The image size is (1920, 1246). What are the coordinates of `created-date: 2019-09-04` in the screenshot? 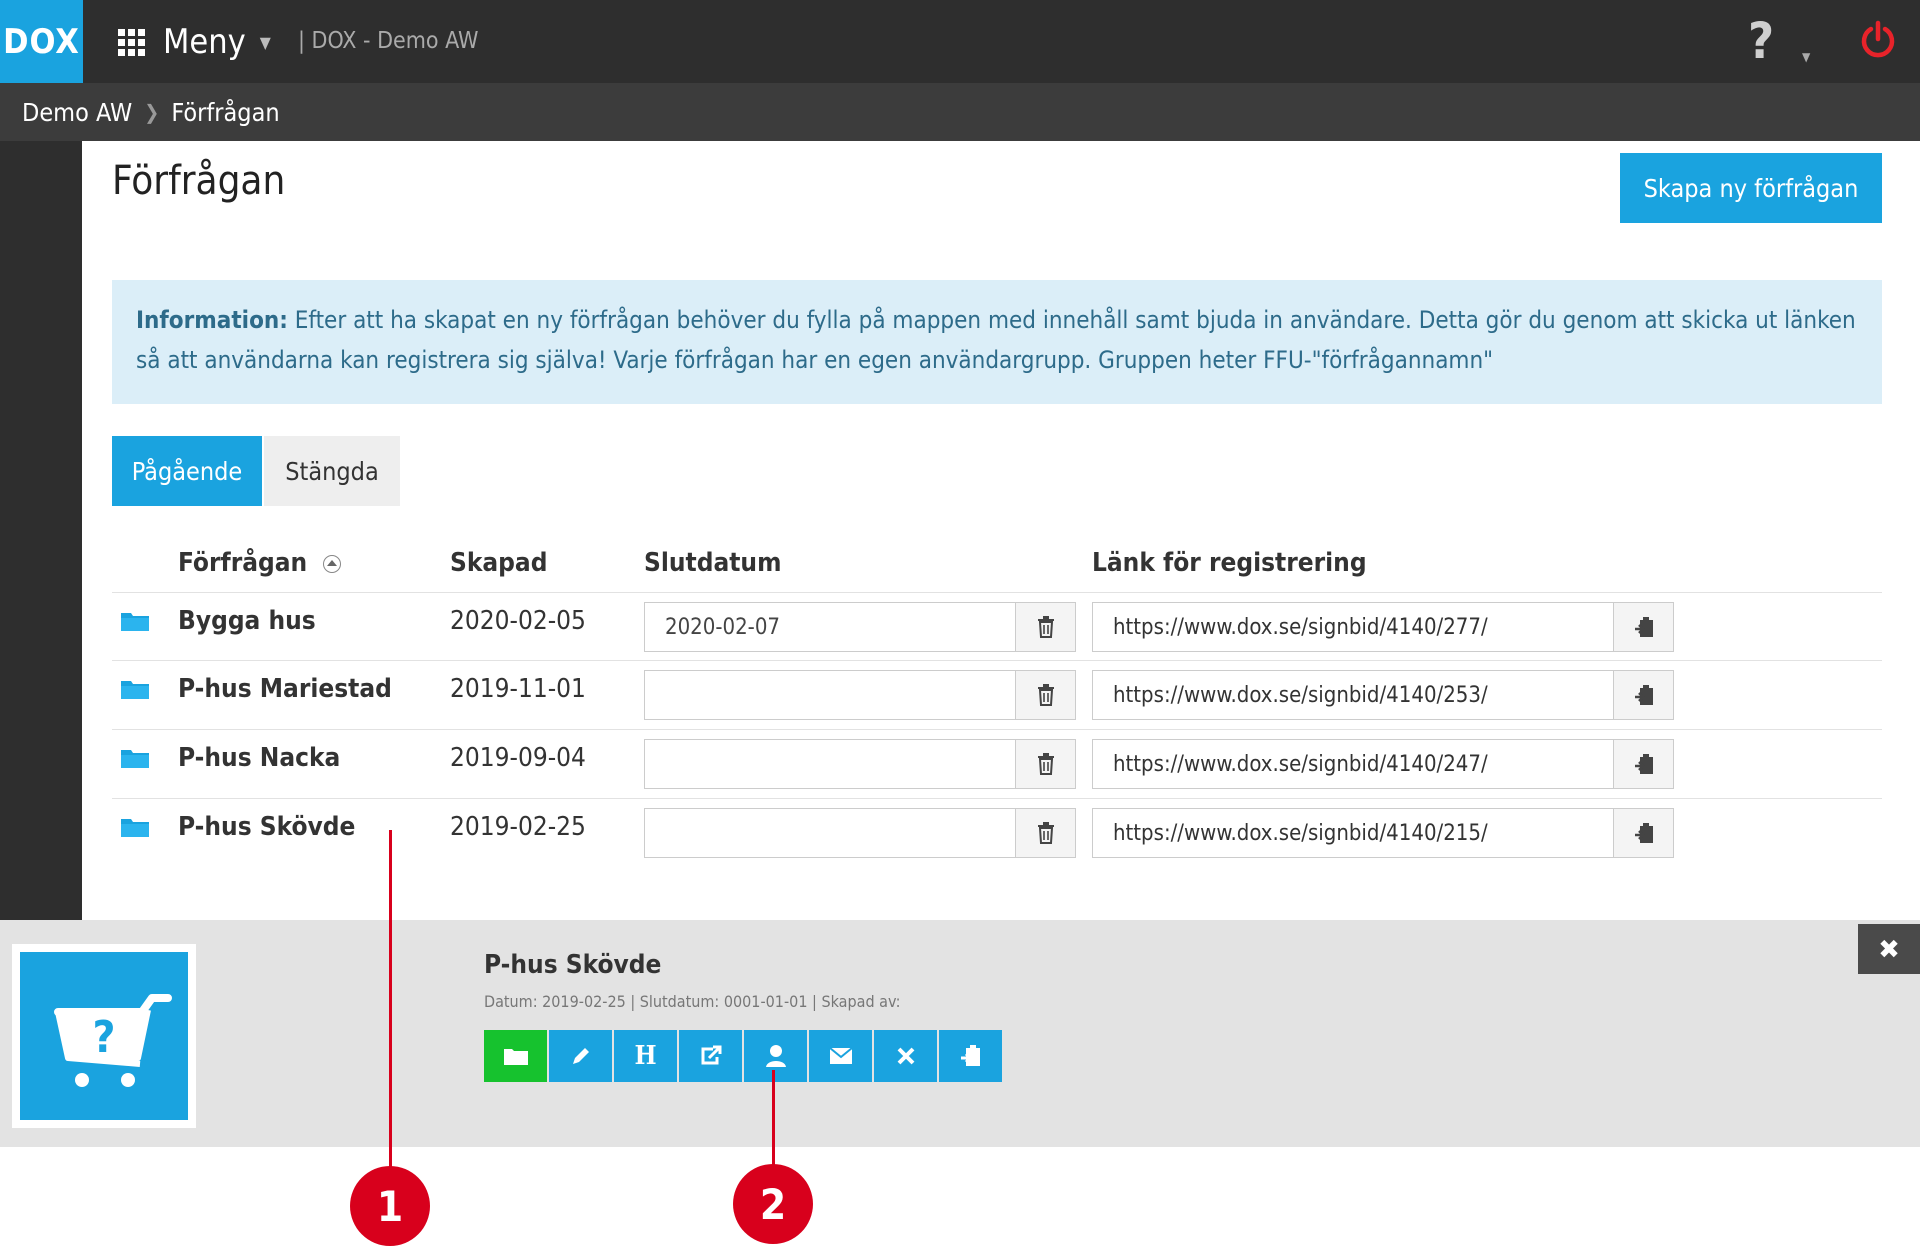 It's located at (518, 758).